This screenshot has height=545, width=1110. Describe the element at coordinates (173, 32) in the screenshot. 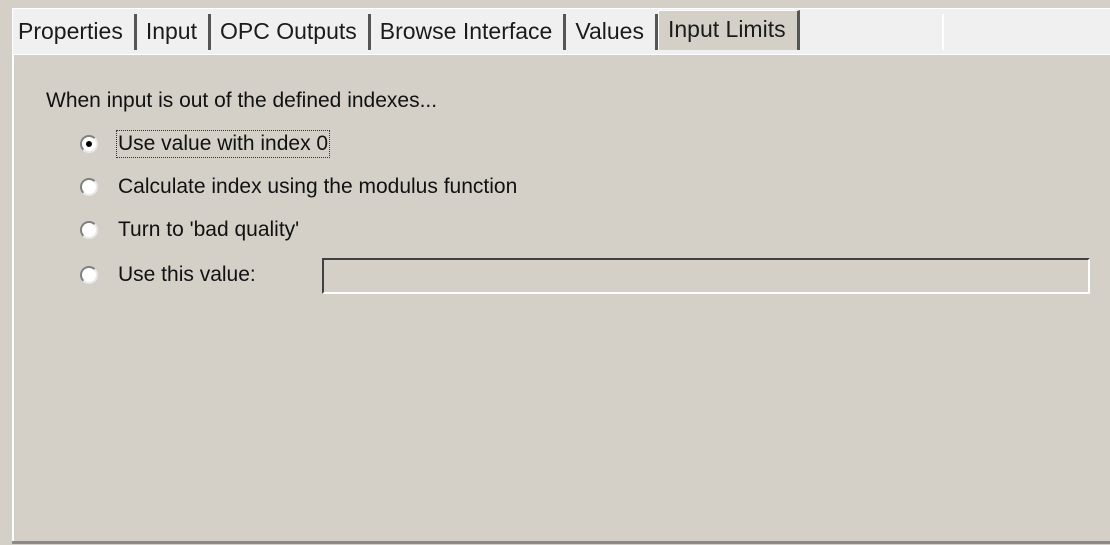

I see `tab-input: Input` at that location.